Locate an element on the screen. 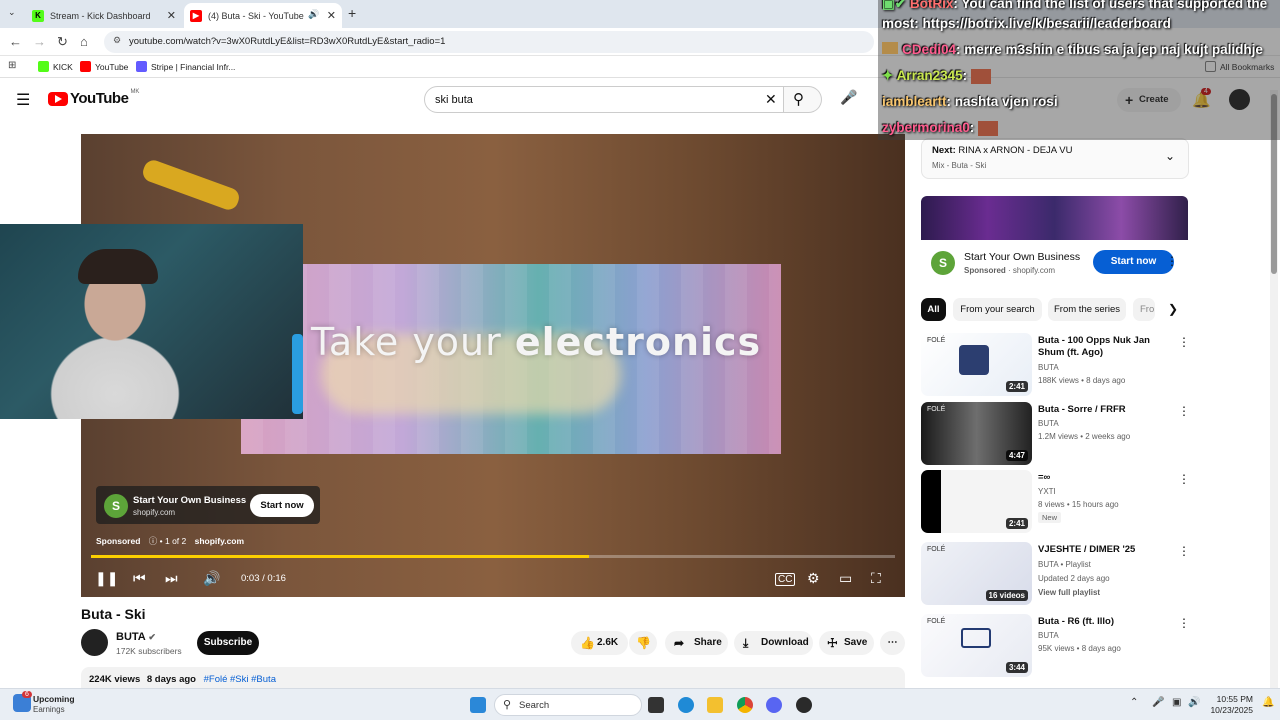 The height and width of the screenshot is (720, 1280). next-icon: ⏭ is located at coordinates (171, 578).